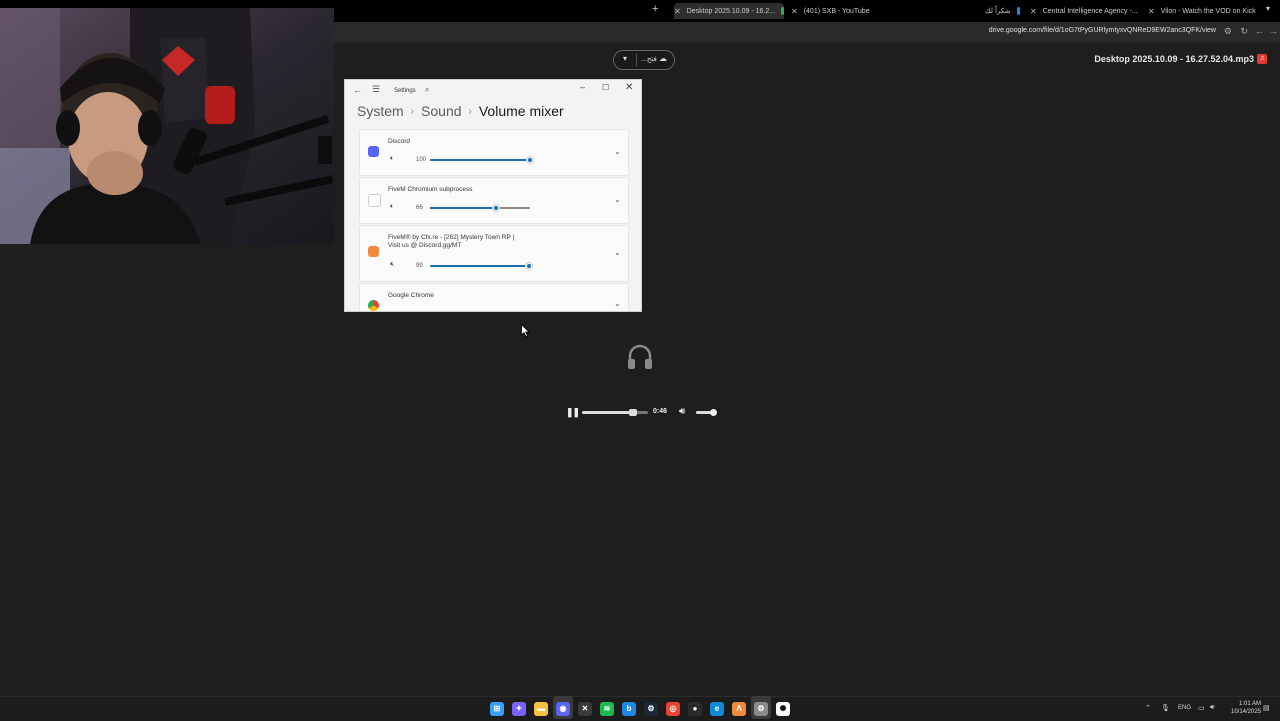 Image resolution: width=1280 pixels, height=721 pixels. What do you see at coordinates (640, 356) in the screenshot?
I see `headphones-icon` at bounding box center [640, 356].